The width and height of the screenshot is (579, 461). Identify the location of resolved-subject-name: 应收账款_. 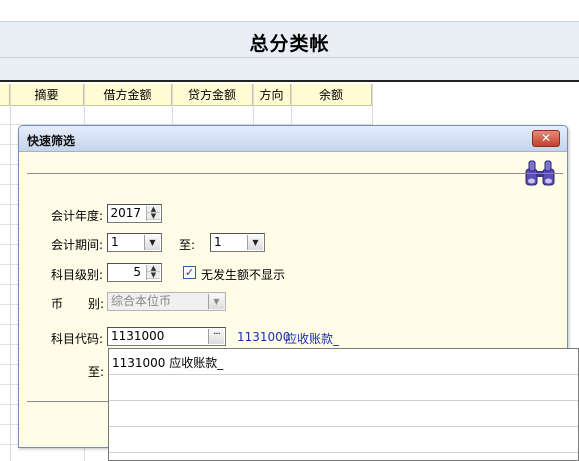
(312, 339).